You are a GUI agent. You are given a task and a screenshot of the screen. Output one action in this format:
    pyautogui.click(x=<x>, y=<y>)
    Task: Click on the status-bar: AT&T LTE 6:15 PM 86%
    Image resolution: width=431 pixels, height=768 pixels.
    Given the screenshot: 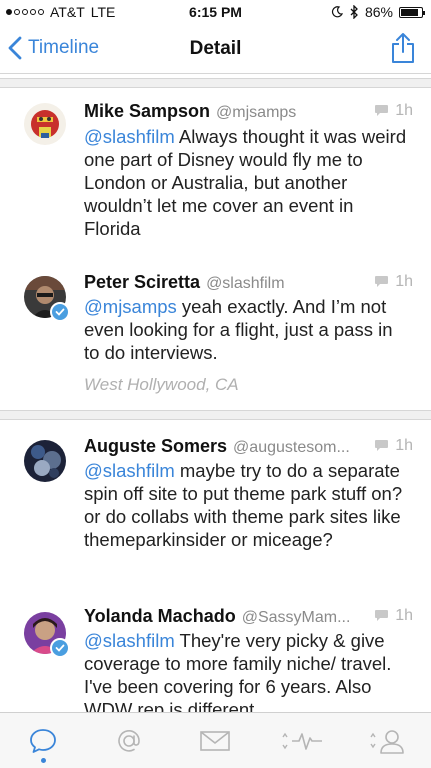 What is the action you would take?
    pyautogui.click(x=215, y=12)
    